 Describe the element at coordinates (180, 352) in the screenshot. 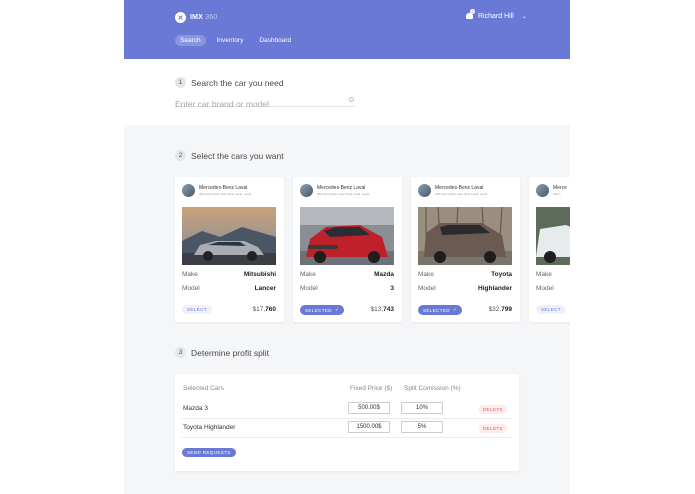

I see `step-number: 3` at that location.